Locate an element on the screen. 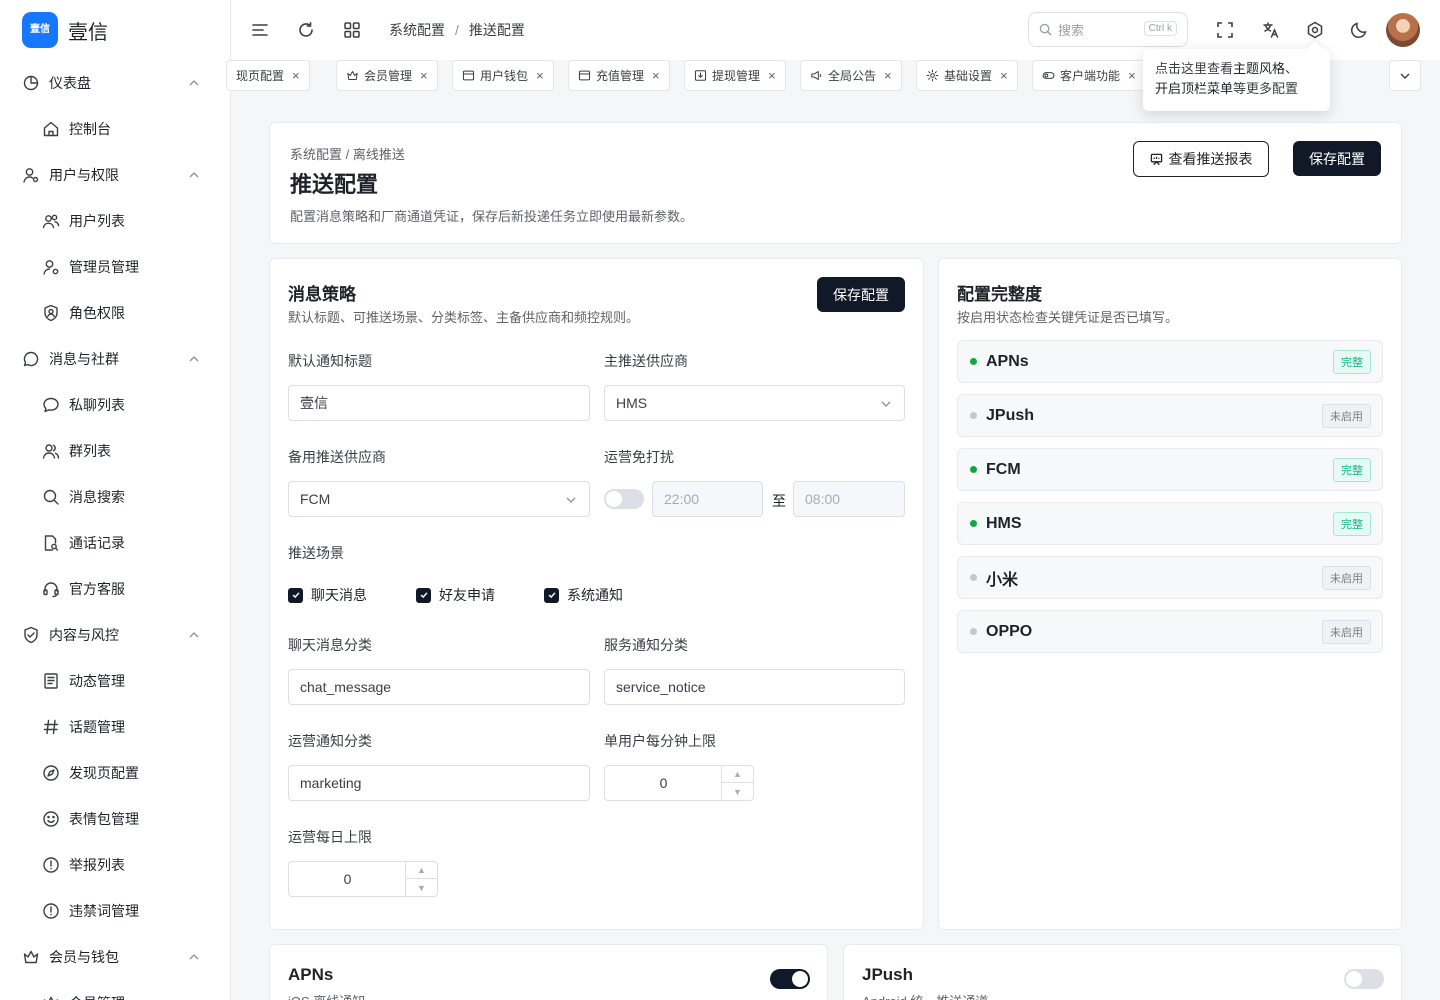 The image size is (1440, 1000). daily-limit-value: 0 is located at coordinates (347, 879).